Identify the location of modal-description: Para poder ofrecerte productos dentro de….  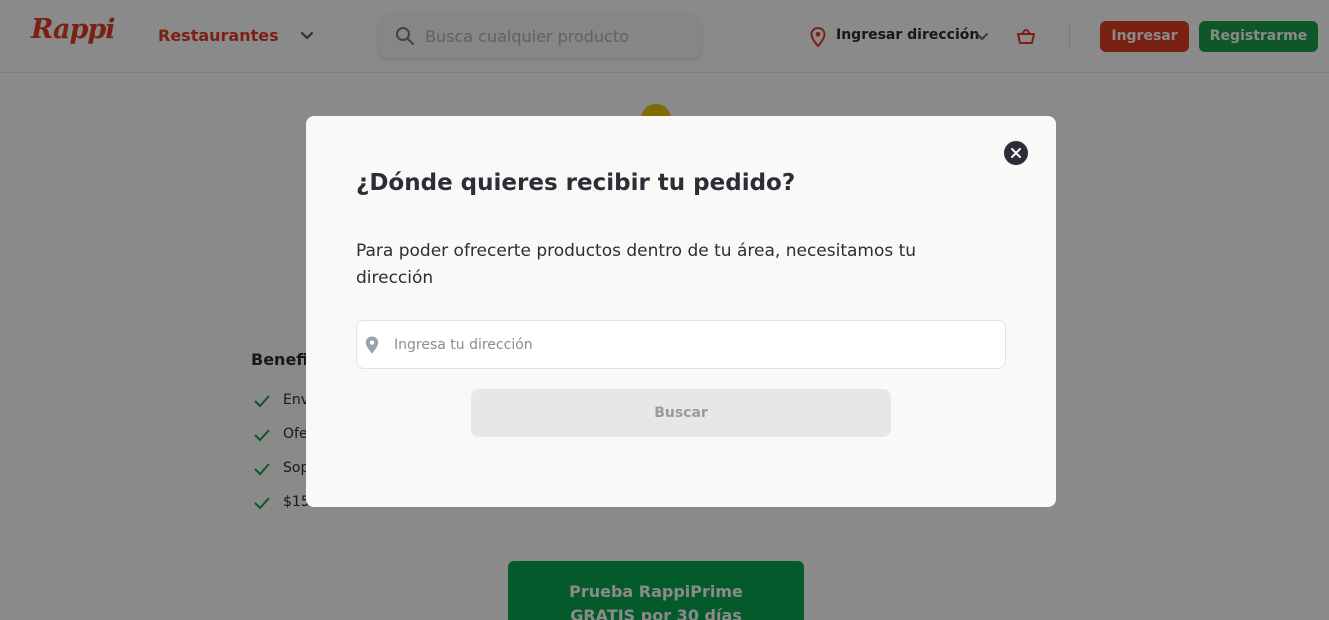
(636, 264).